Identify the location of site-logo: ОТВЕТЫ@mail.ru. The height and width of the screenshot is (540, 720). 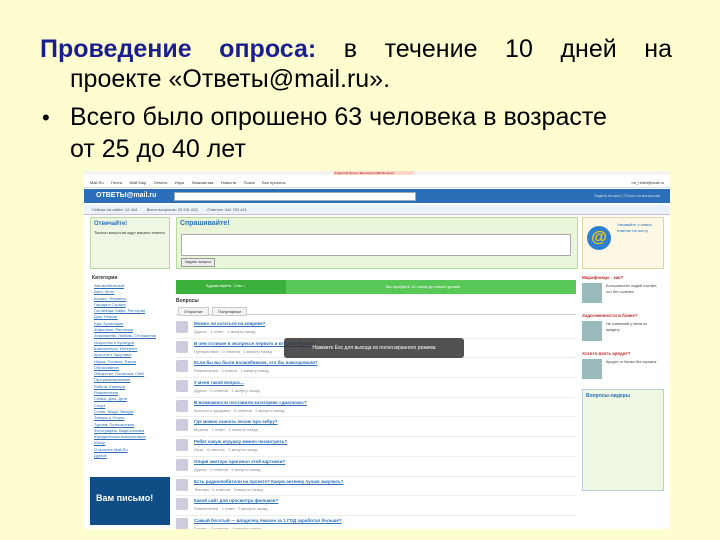
(126, 195).